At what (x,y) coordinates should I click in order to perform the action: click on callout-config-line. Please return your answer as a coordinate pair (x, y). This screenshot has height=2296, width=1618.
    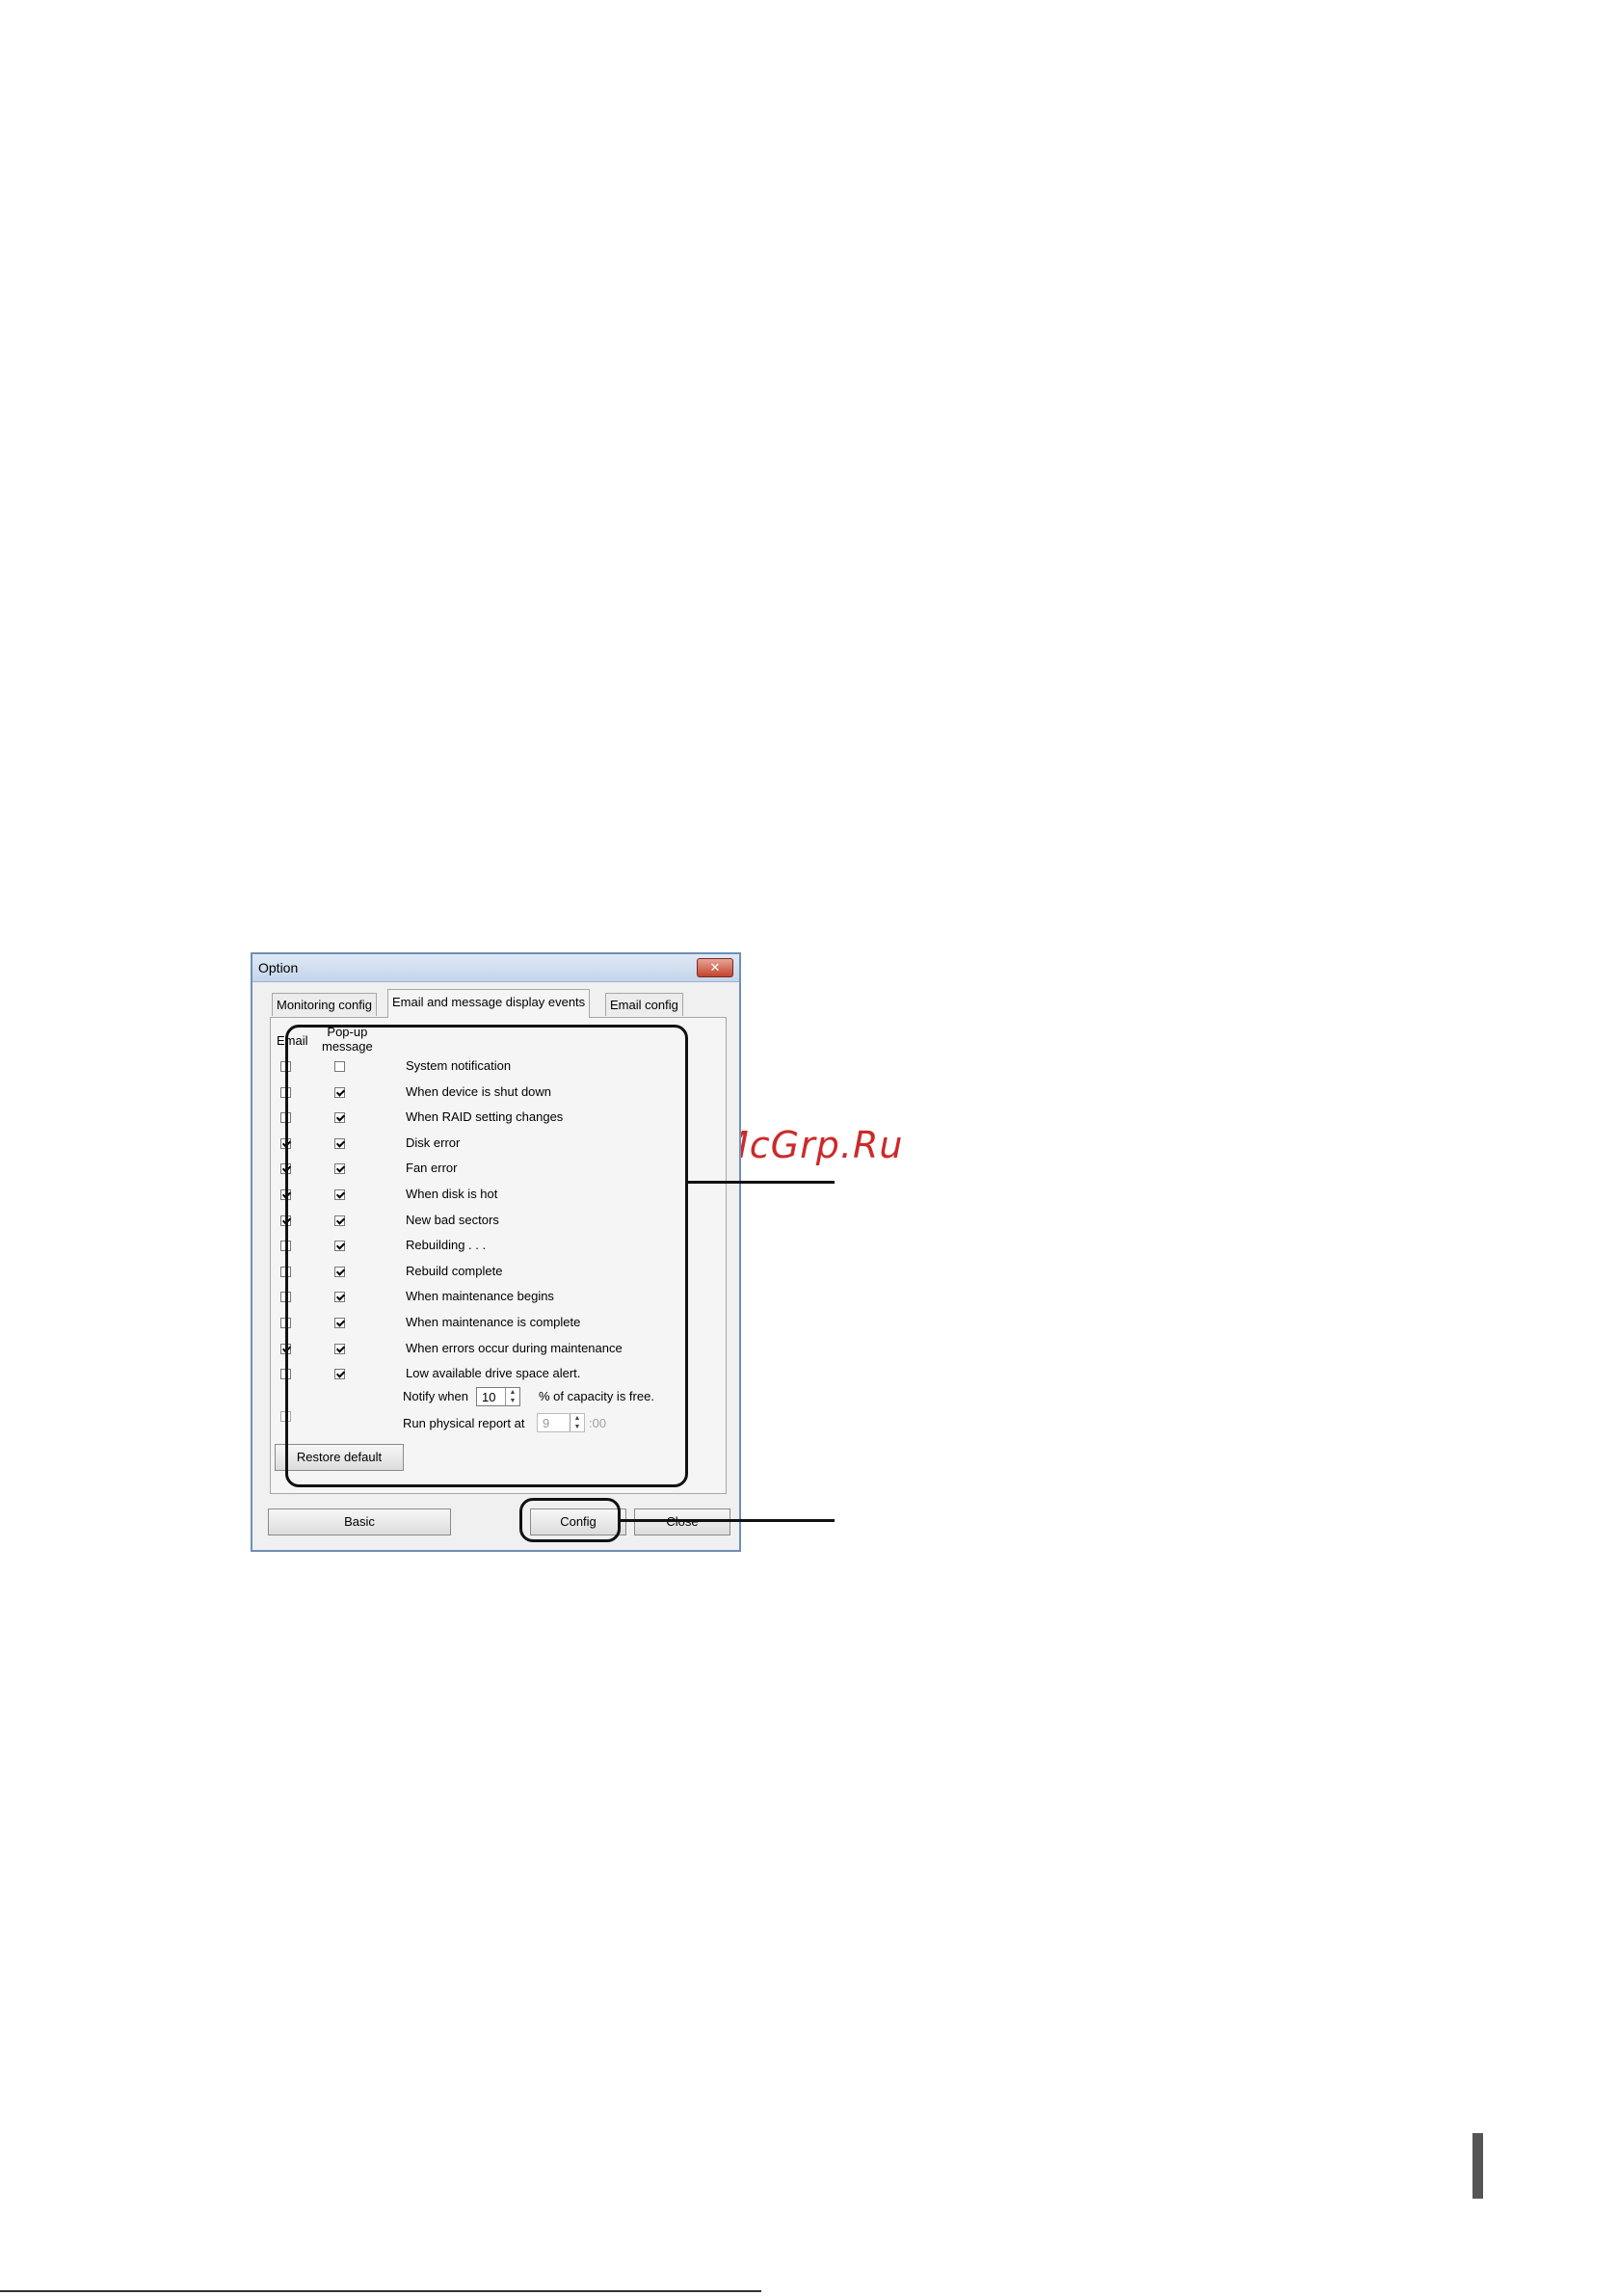
    Looking at the image, I should click on (728, 1520).